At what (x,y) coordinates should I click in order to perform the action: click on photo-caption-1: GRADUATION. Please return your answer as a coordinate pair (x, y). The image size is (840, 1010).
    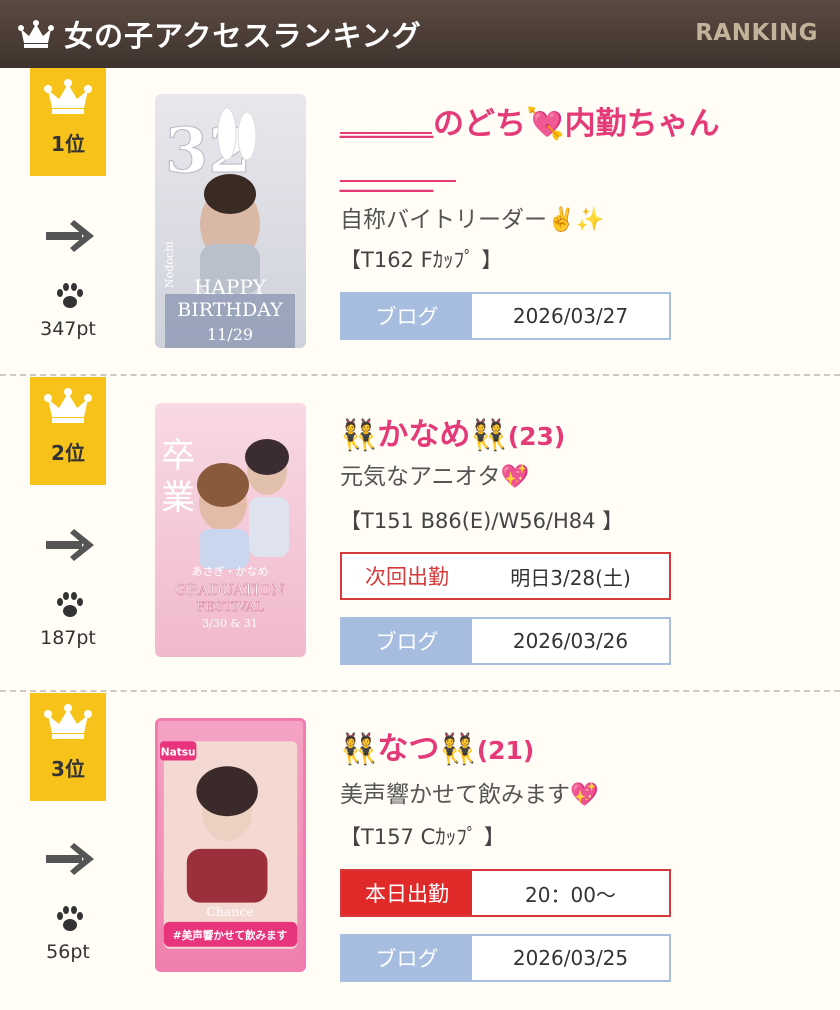
    Looking at the image, I should click on (230, 590).